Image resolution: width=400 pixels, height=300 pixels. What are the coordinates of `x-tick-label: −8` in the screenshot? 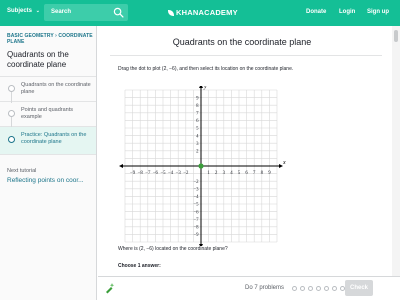 It's located at (141, 173).